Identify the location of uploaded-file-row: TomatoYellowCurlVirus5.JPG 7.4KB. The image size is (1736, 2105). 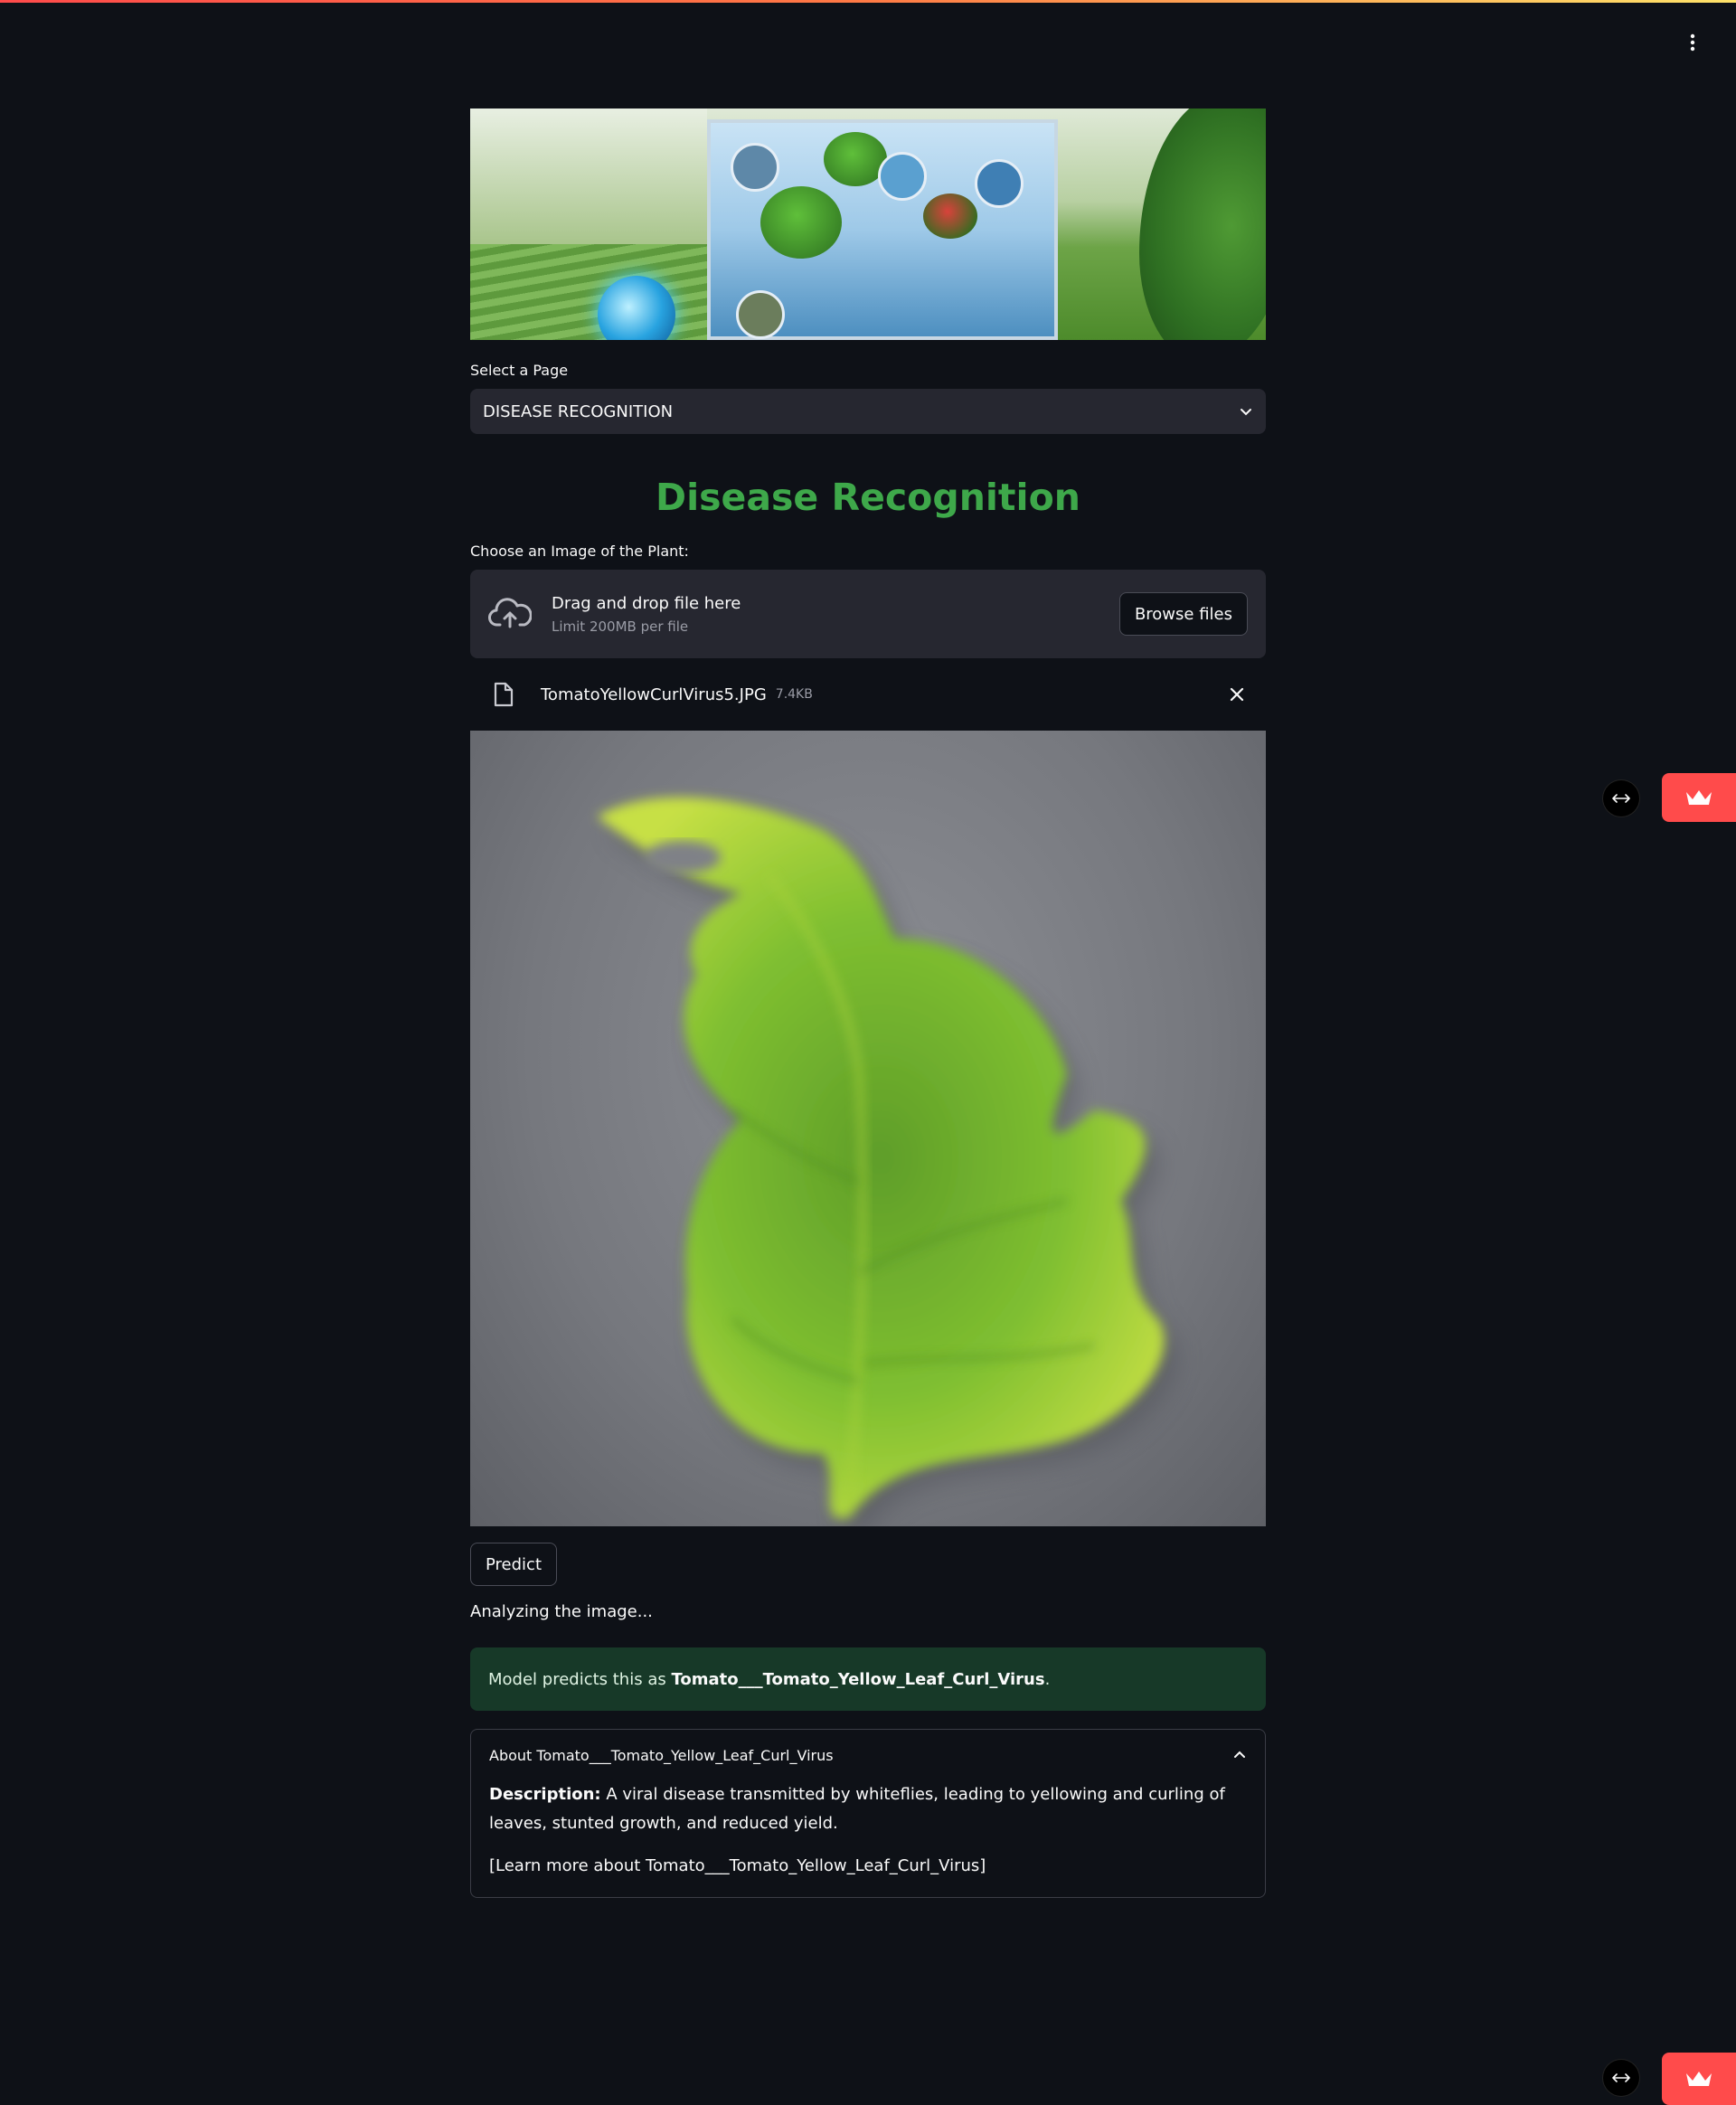
(868, 694).